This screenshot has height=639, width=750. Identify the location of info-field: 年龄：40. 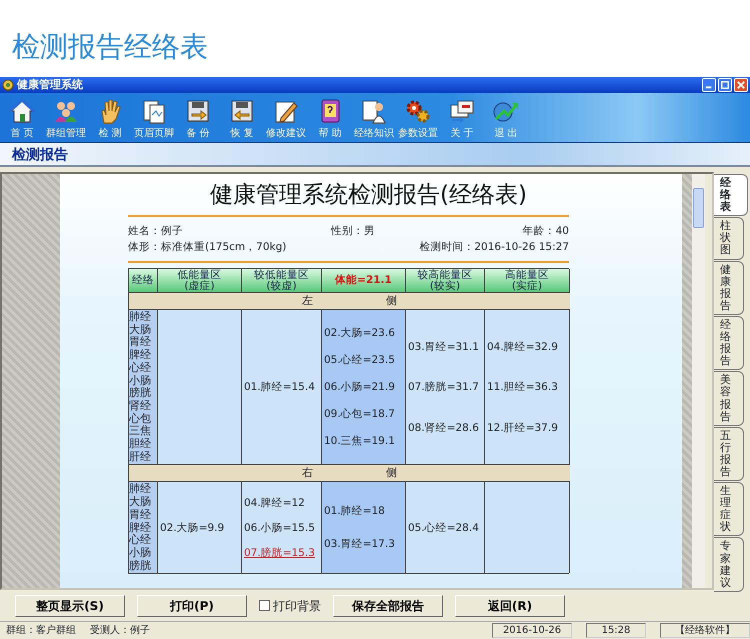
(545, 231).